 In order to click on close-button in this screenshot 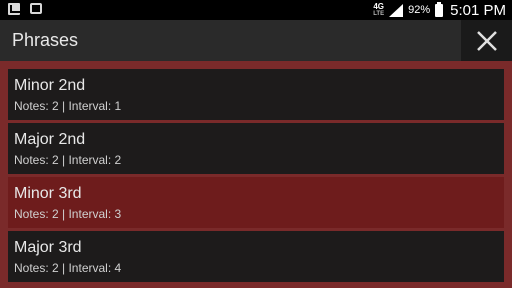, I will do `click(486, 40)`.